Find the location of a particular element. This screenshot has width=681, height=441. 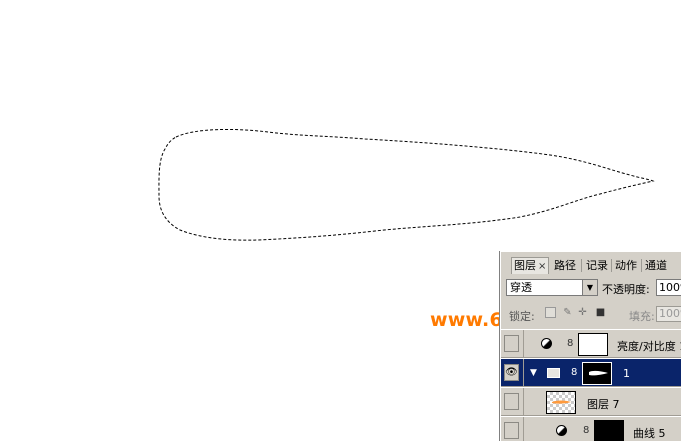

tab-history: 记录 is located at coordinates (597, 266).